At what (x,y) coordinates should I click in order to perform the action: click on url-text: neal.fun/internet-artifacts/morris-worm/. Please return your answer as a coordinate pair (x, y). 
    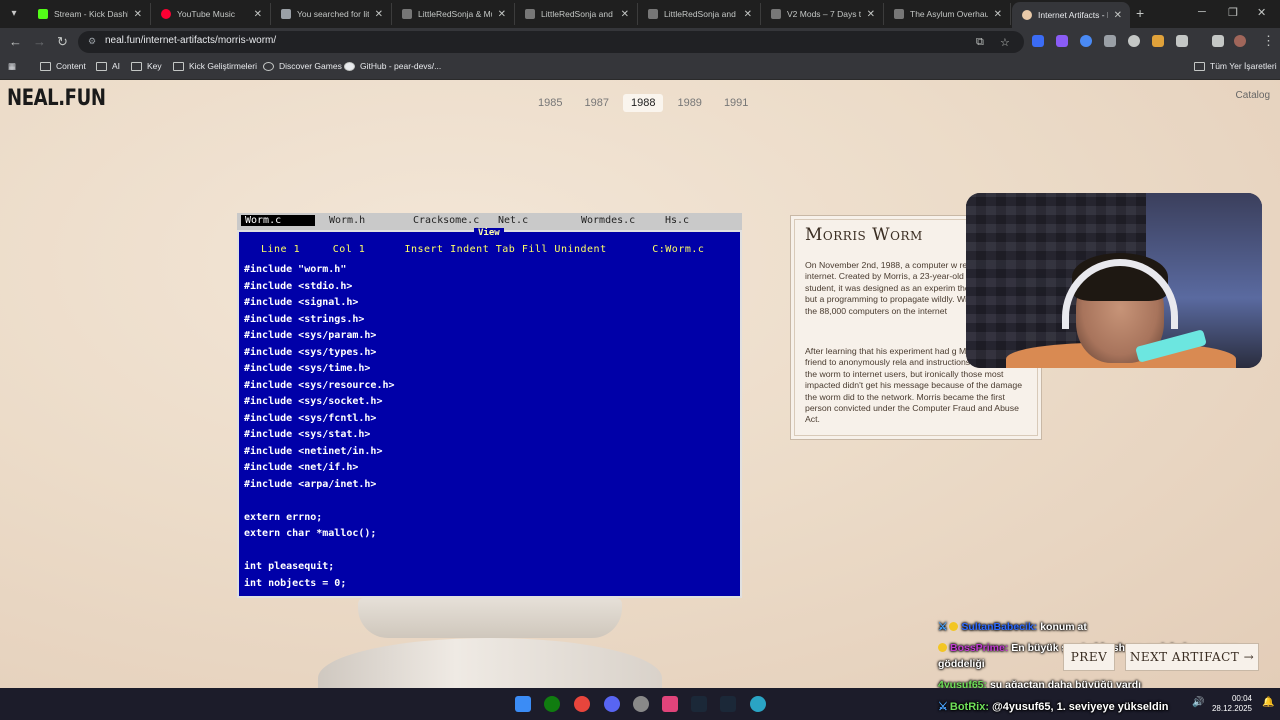
    Looking at the image, I should click on (190, 40).